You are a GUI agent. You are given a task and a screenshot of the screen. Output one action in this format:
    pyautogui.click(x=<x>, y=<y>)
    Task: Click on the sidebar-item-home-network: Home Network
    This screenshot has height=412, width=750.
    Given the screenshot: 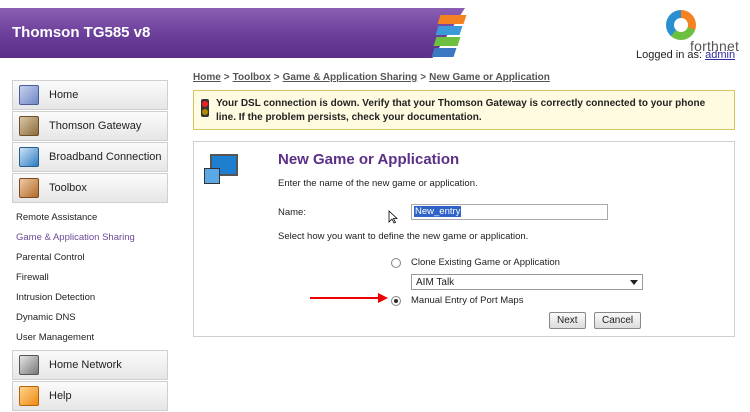 What is the action you would take?
    pyautogui.click(x=90, y=365)
    